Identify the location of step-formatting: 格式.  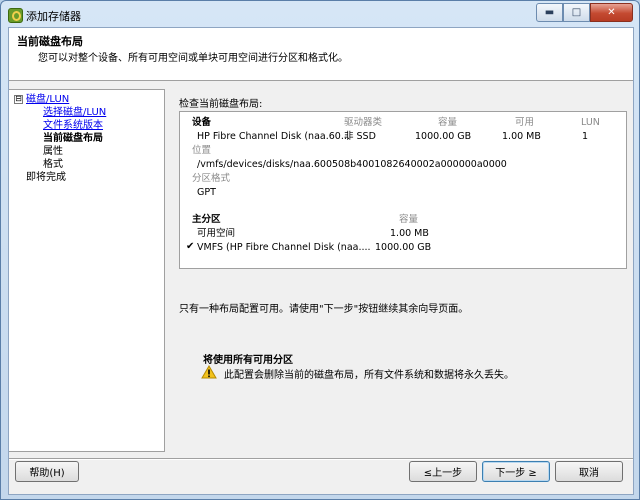
(53, 164).